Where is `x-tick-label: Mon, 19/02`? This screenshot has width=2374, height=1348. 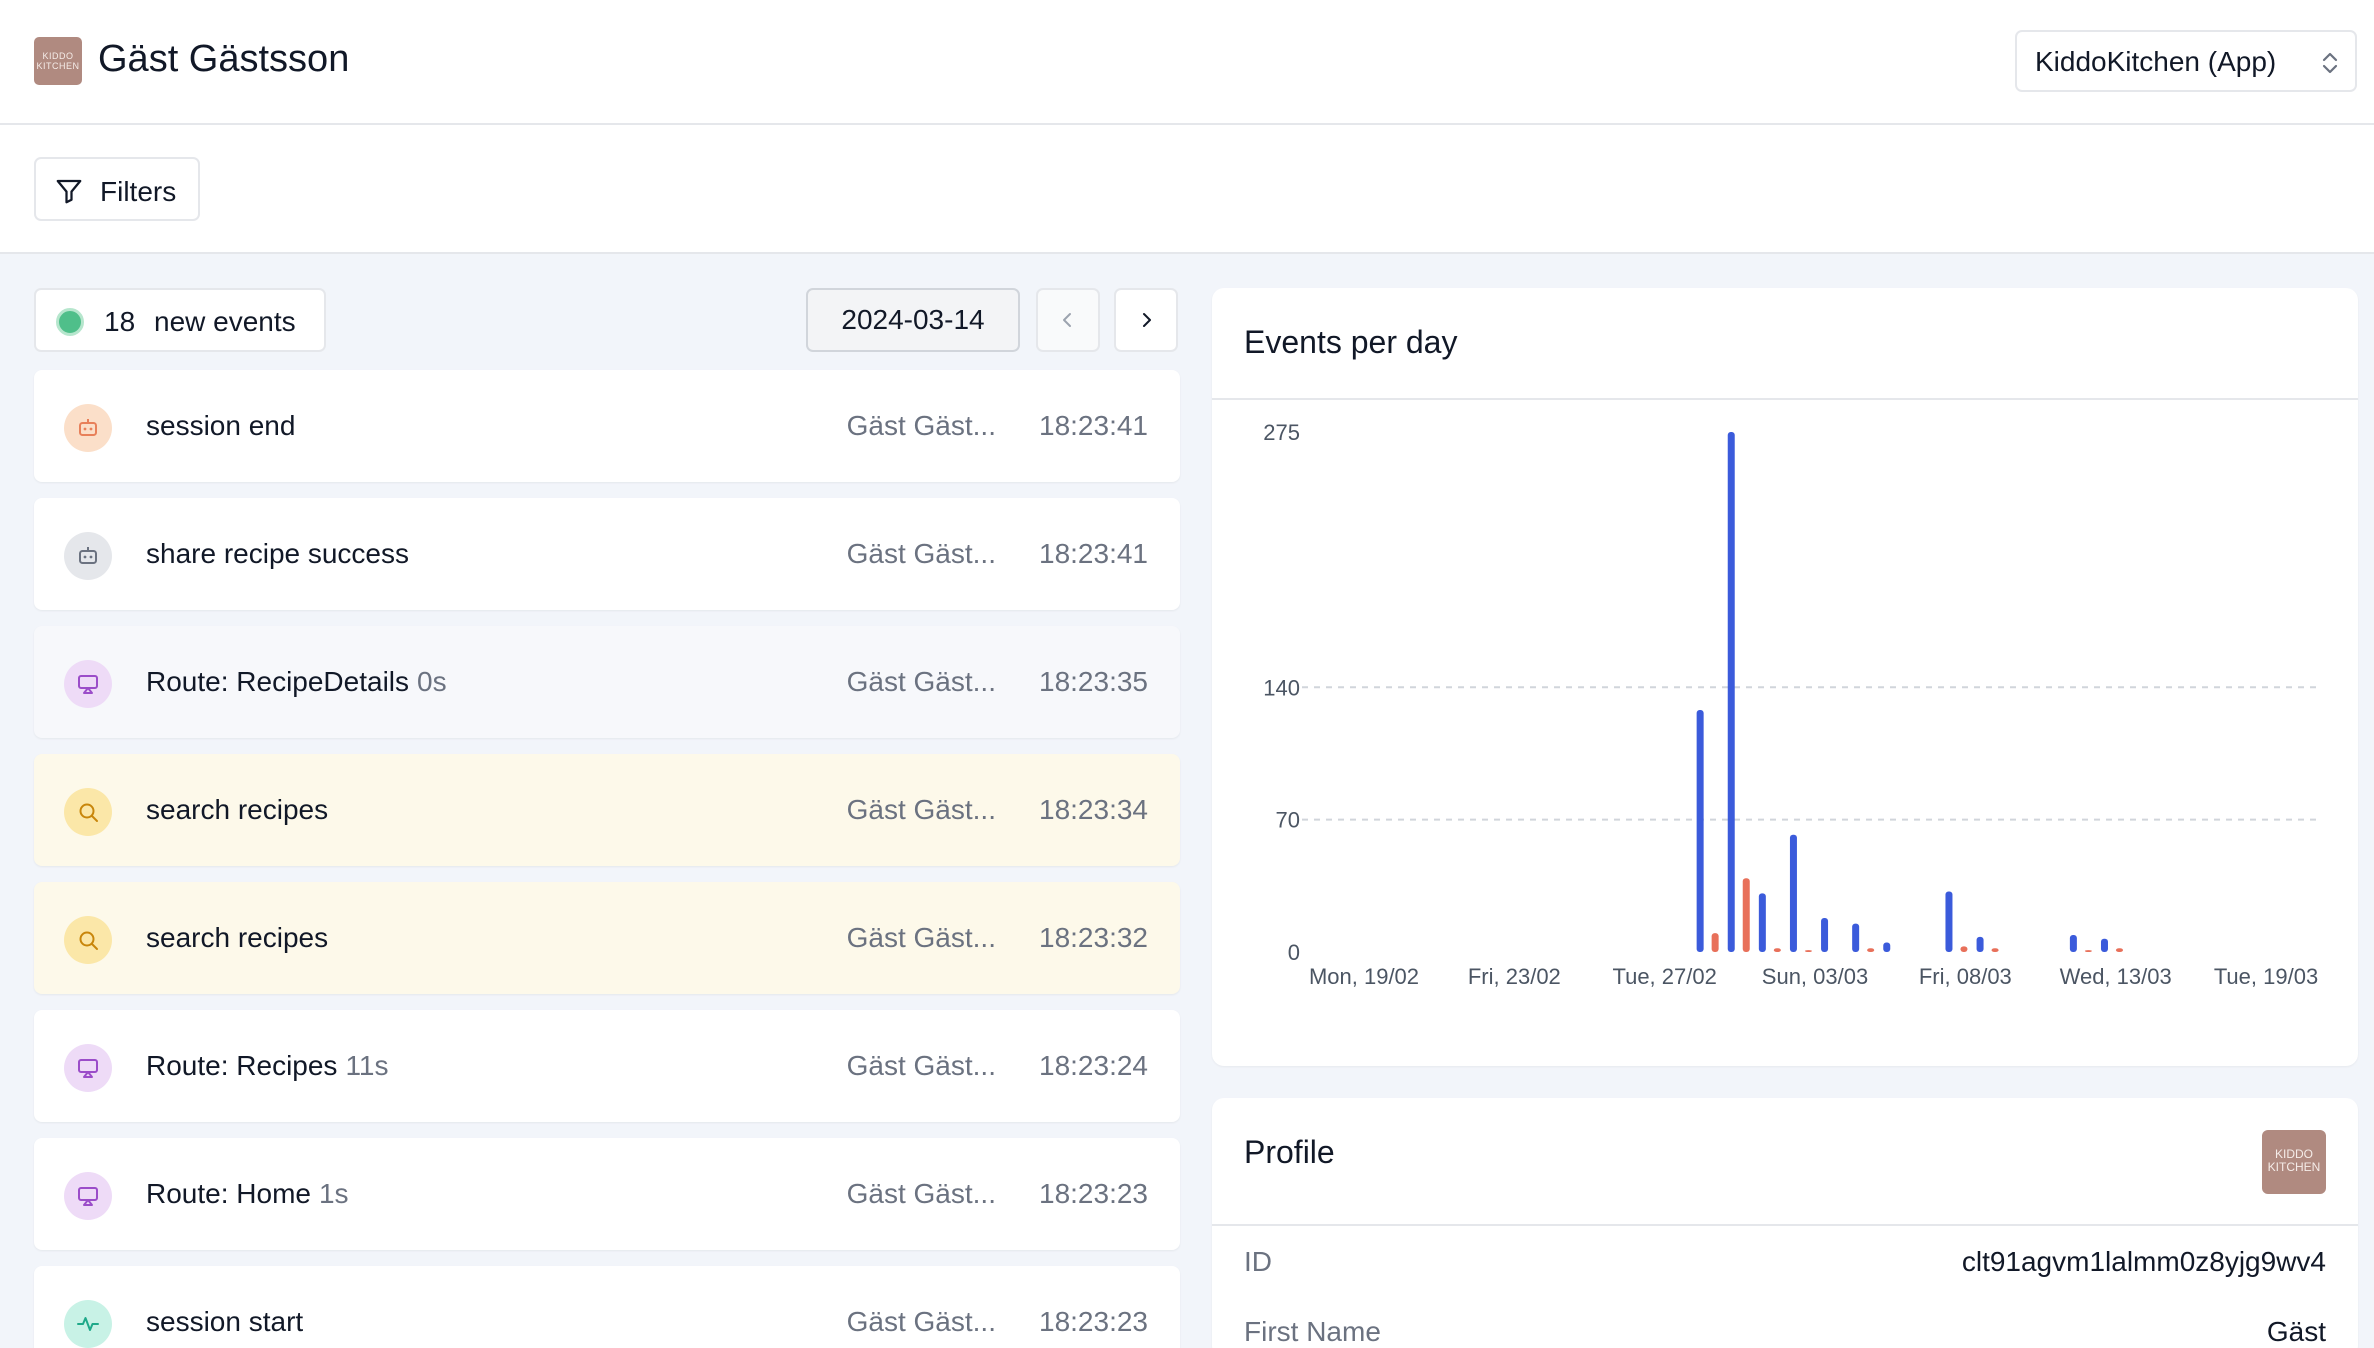 x-tick-label: Mon, 19/02 is located at coordinates (1364, 976).